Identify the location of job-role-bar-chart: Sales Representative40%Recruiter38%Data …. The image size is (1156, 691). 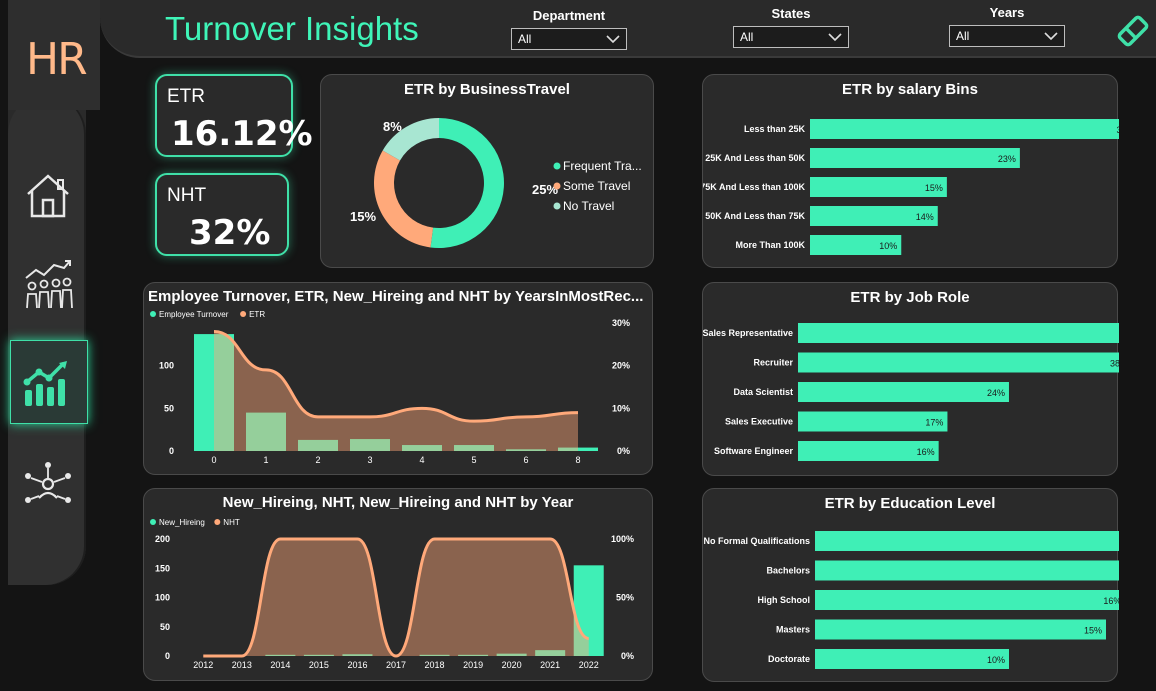
(911, 392).